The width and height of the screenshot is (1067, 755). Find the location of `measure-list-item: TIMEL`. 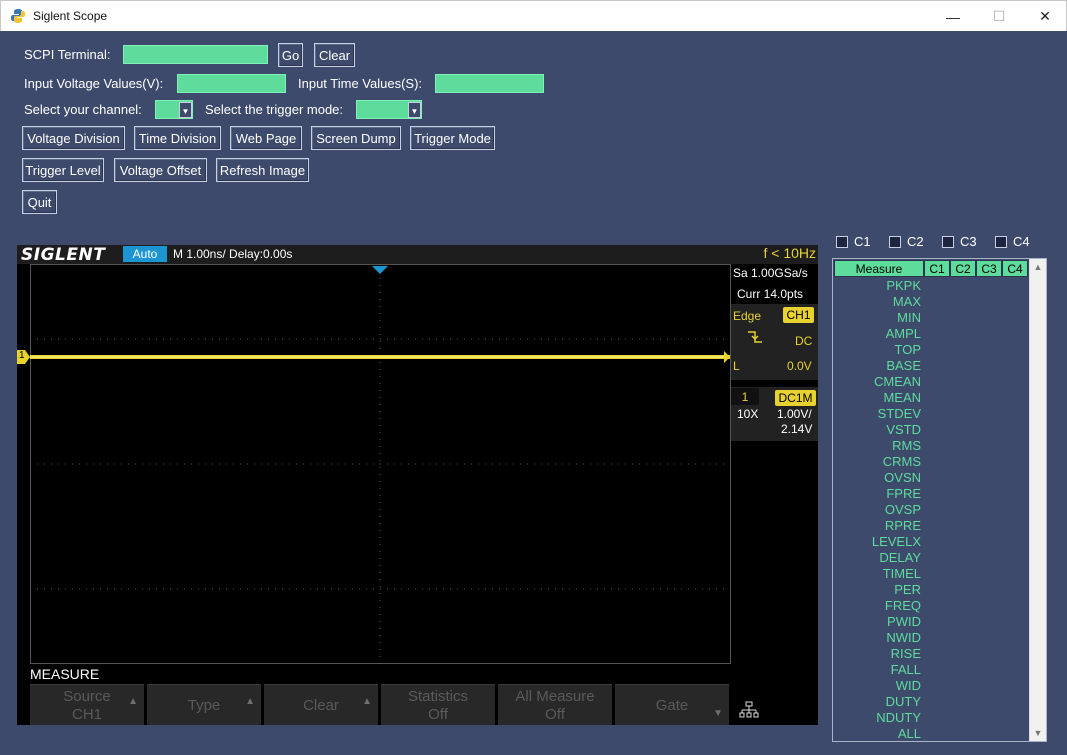

measure-list-item: TIMEL is located at coordinates (930, 574).